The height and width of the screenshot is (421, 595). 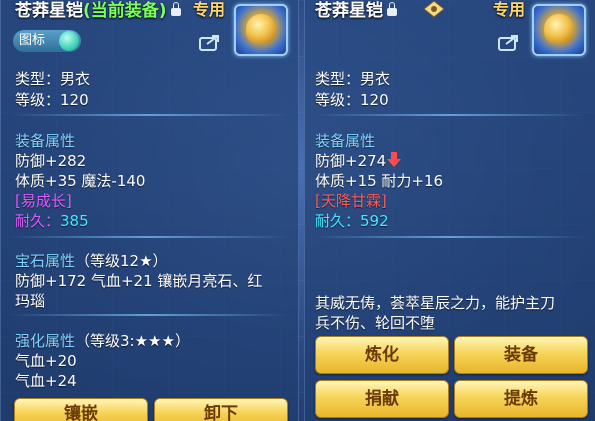 What do you see at coordinates (379, 181) in the screenshot?
I see `stats-line: 体质+15 耐力+16` at bounding box center [379, 181].